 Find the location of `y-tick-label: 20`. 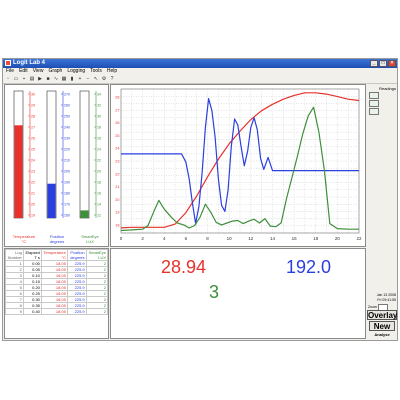

y-tick-label: 20 is located at coordinates (117, 200).